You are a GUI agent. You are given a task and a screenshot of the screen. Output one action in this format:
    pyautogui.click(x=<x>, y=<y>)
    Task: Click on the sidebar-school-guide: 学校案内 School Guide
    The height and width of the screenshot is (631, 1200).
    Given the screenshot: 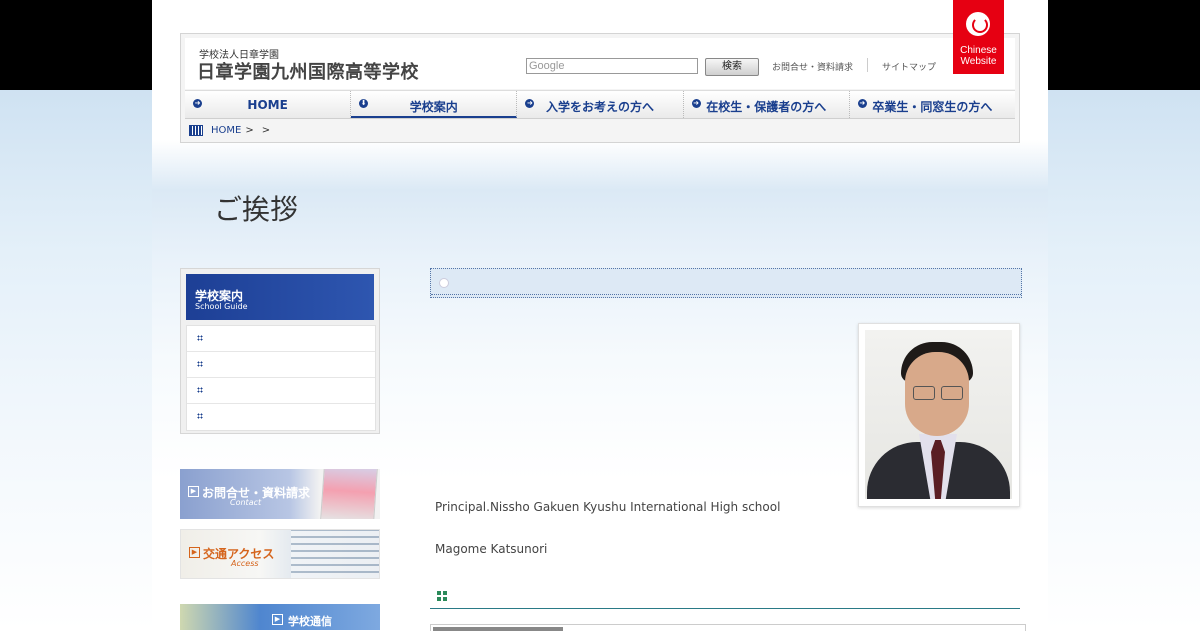 What is the action you would take?
    pyautogui.click(x=280, y=351)
    